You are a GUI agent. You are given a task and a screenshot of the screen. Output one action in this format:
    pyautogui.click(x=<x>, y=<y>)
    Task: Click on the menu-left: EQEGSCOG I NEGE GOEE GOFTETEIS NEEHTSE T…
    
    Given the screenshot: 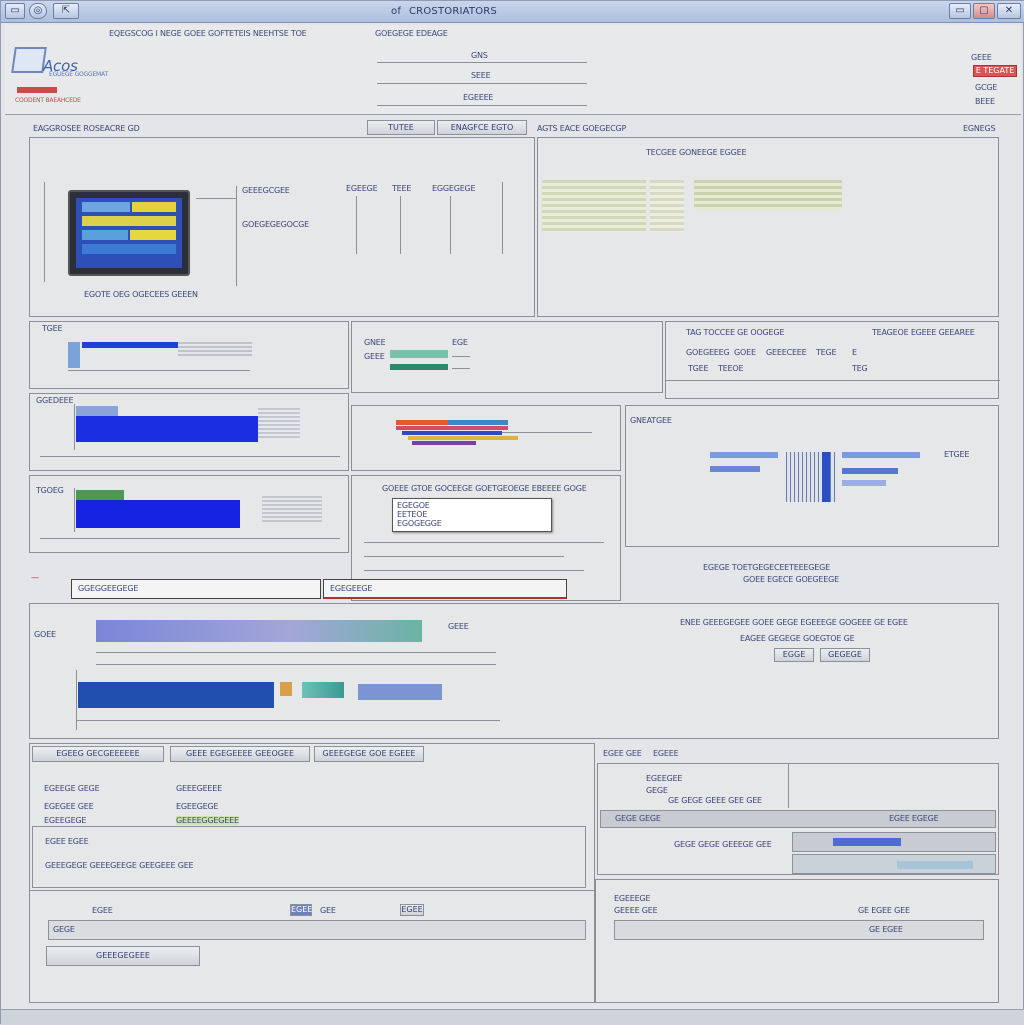 What is the action you would take?
    pyautogui.click(x=208, y=33)
    